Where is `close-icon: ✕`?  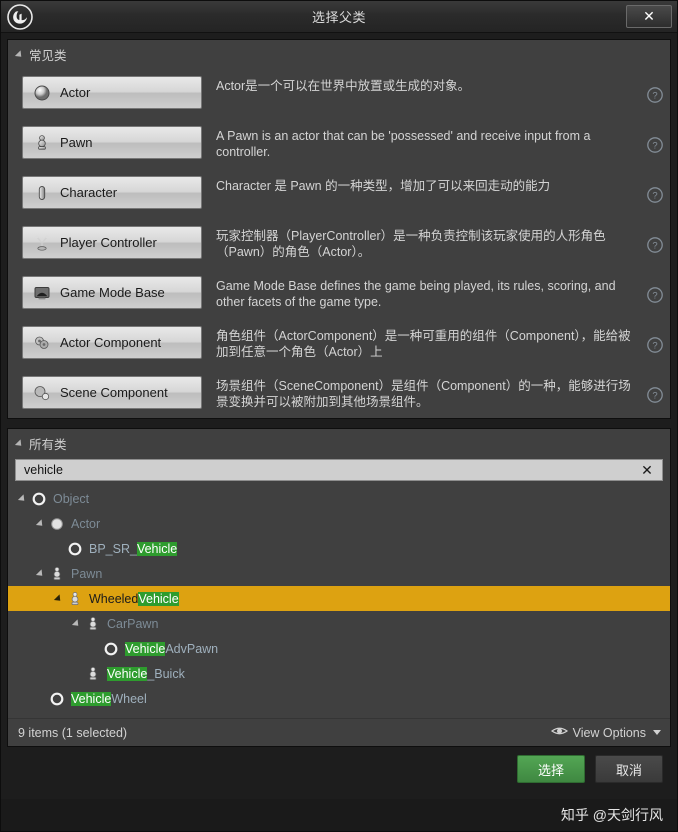
close-icon: ✕ is located at coordinates (649, 16).